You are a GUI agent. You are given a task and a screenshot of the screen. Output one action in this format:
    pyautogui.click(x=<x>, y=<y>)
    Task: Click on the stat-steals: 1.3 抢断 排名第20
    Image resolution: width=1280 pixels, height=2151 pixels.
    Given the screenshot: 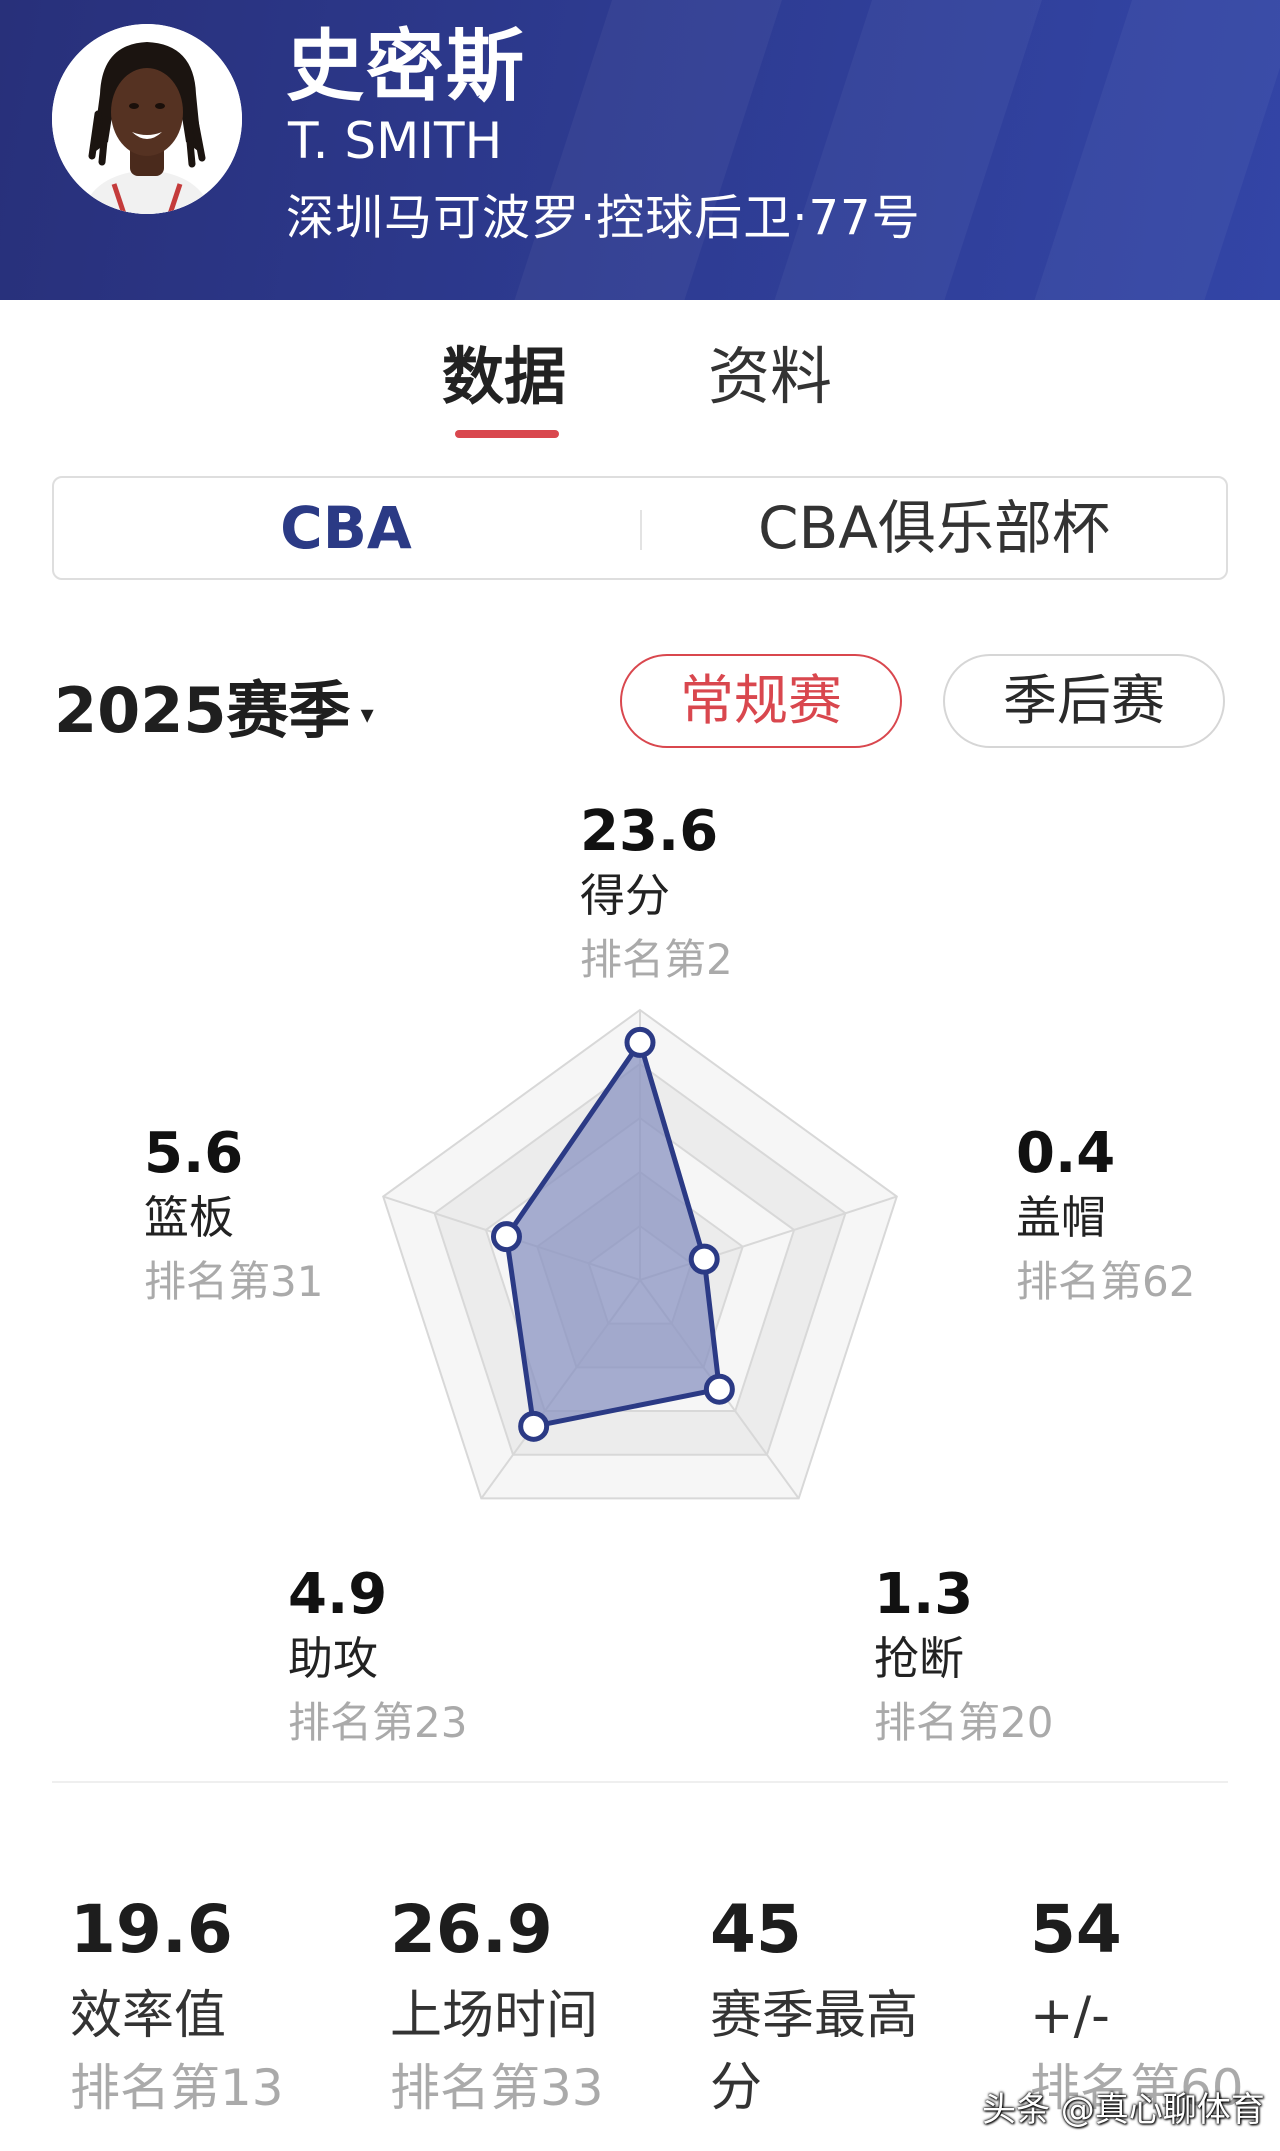 What is the action you would take?
    pyautogui.click(x=963, y=1659)
    